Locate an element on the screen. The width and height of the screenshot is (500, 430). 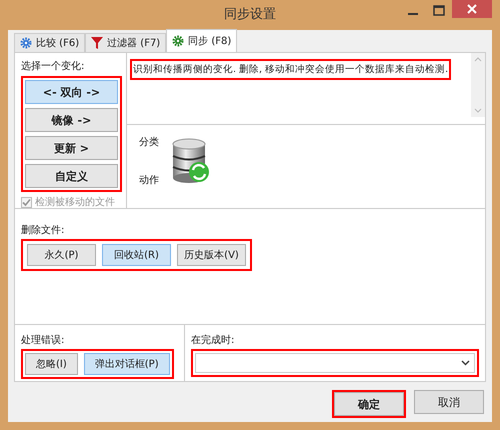
deletion-option-button: 回收站(R) is located at coordinates (136, 255).